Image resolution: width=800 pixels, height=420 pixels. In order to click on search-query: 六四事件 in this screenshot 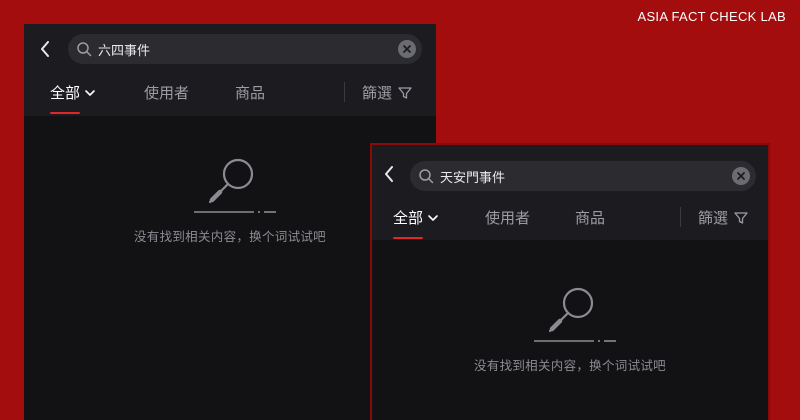, I will do `click(248, 49)`.